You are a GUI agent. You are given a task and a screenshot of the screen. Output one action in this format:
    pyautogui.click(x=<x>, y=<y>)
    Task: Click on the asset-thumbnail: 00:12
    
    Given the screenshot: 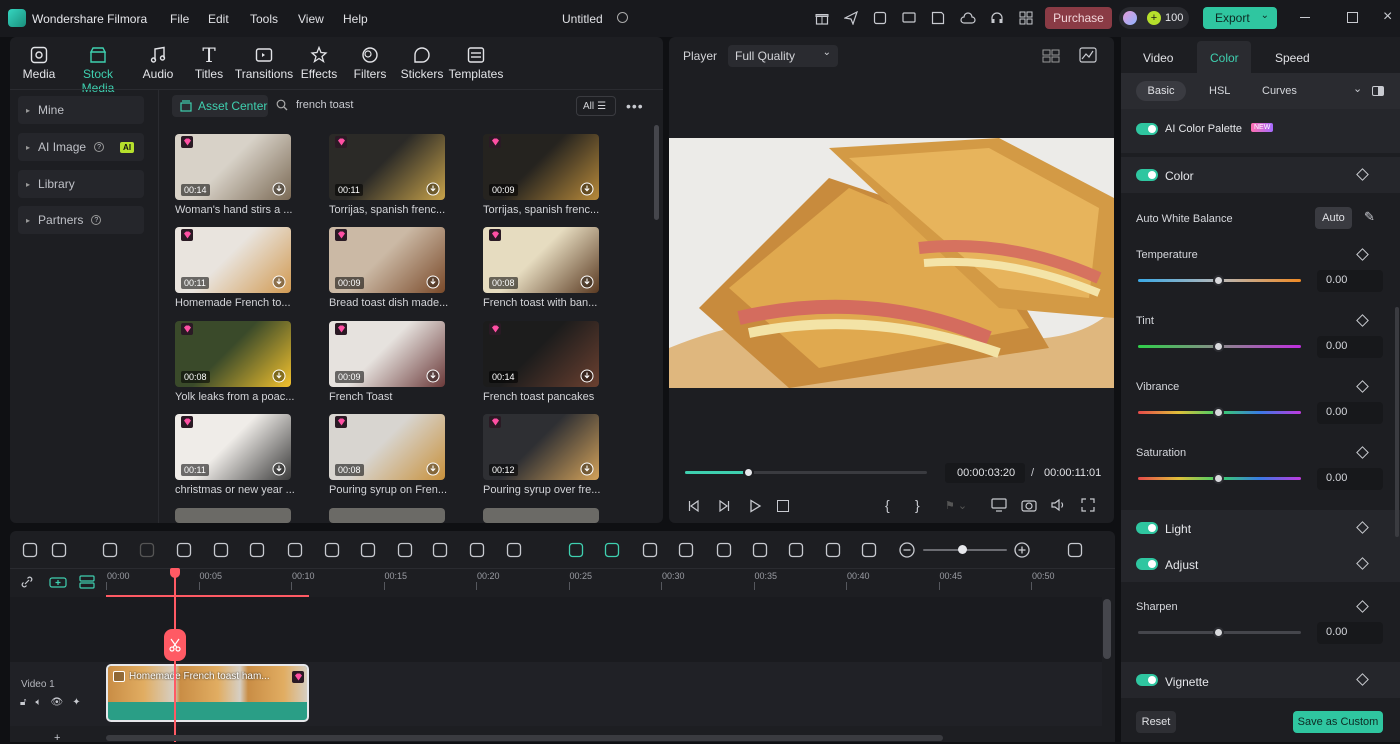 What is the action you would take?
    pyautogui.click(x=541, y=447)
    